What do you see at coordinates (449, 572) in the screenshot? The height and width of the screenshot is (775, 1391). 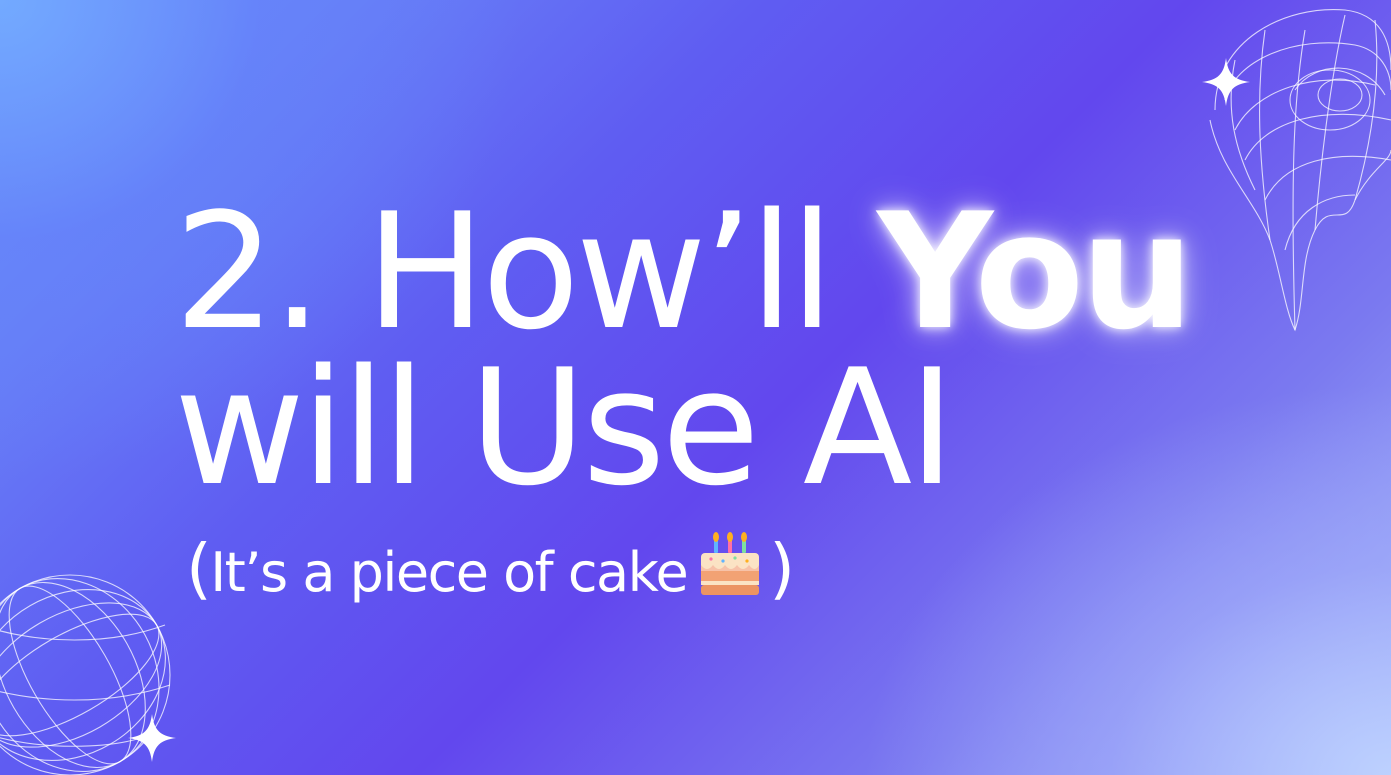 I see `subtitle-text: It’s a piece of cake` at bounding box center [449, 572].